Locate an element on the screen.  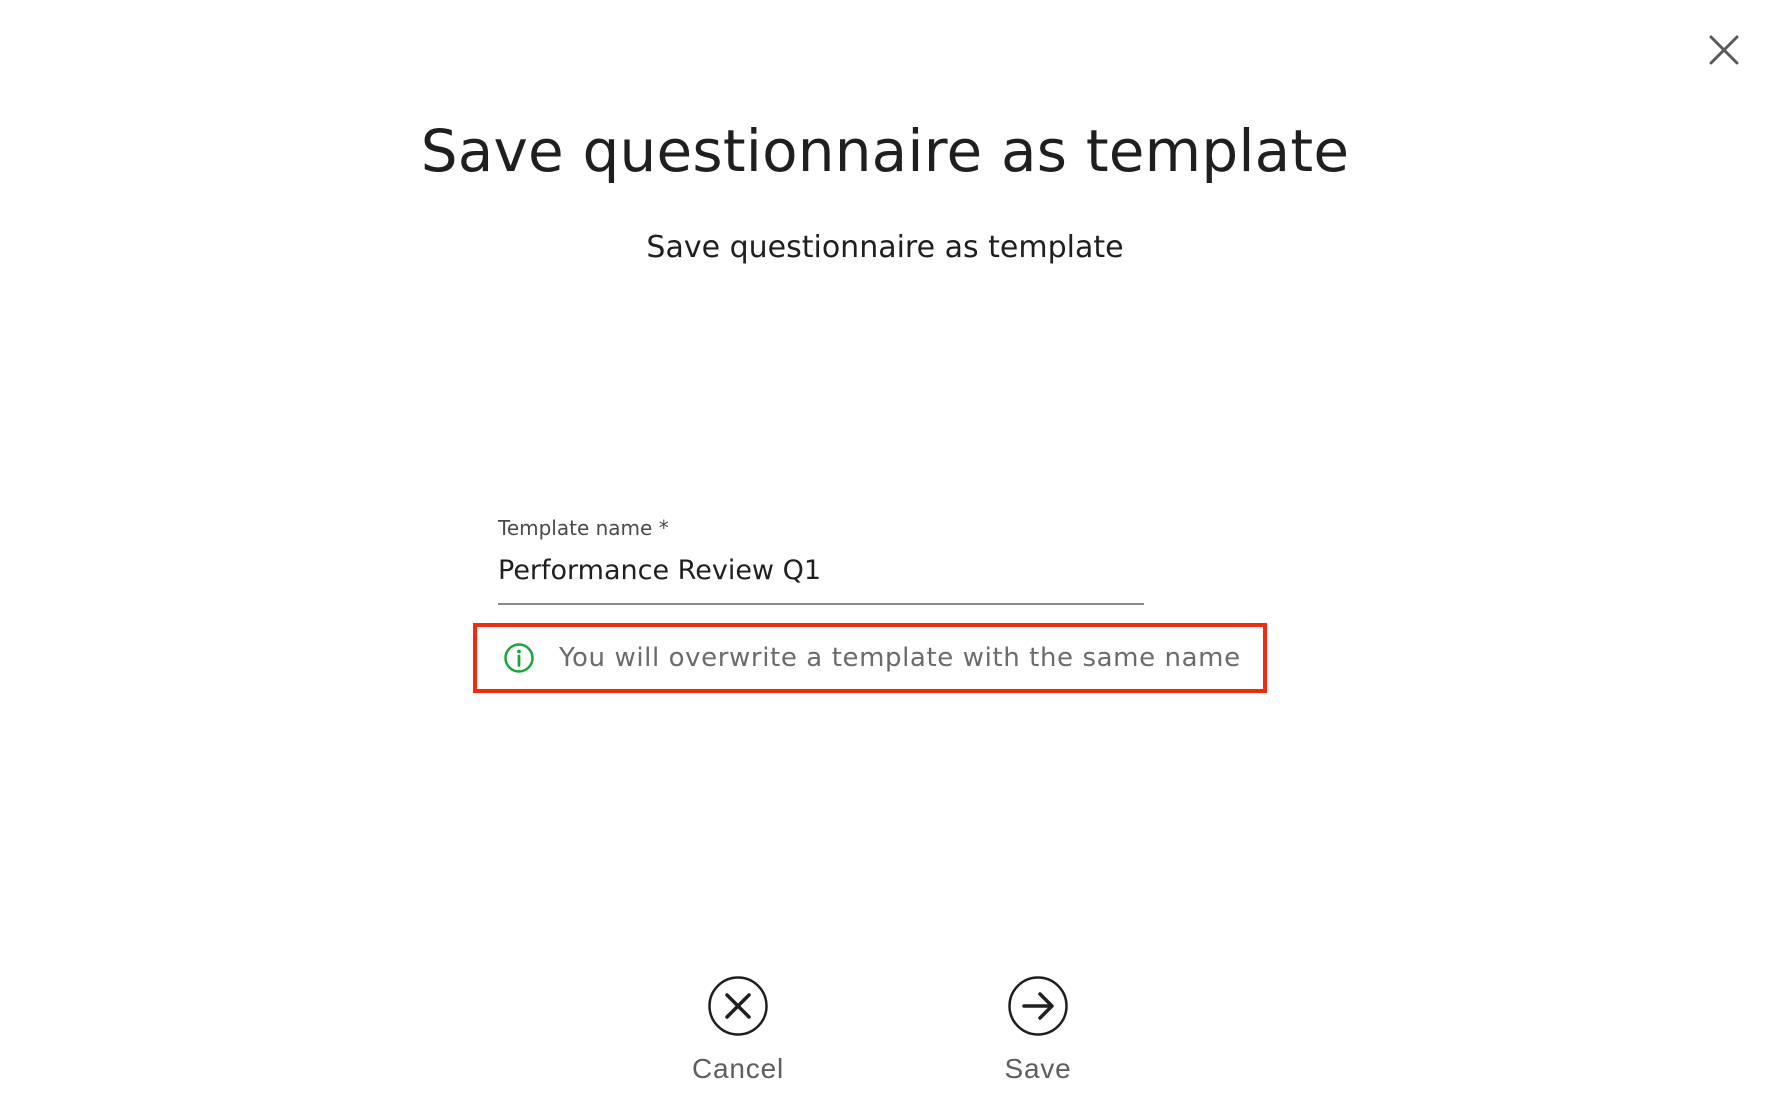
save-button: Save is located at coordinates (1038, 1031).